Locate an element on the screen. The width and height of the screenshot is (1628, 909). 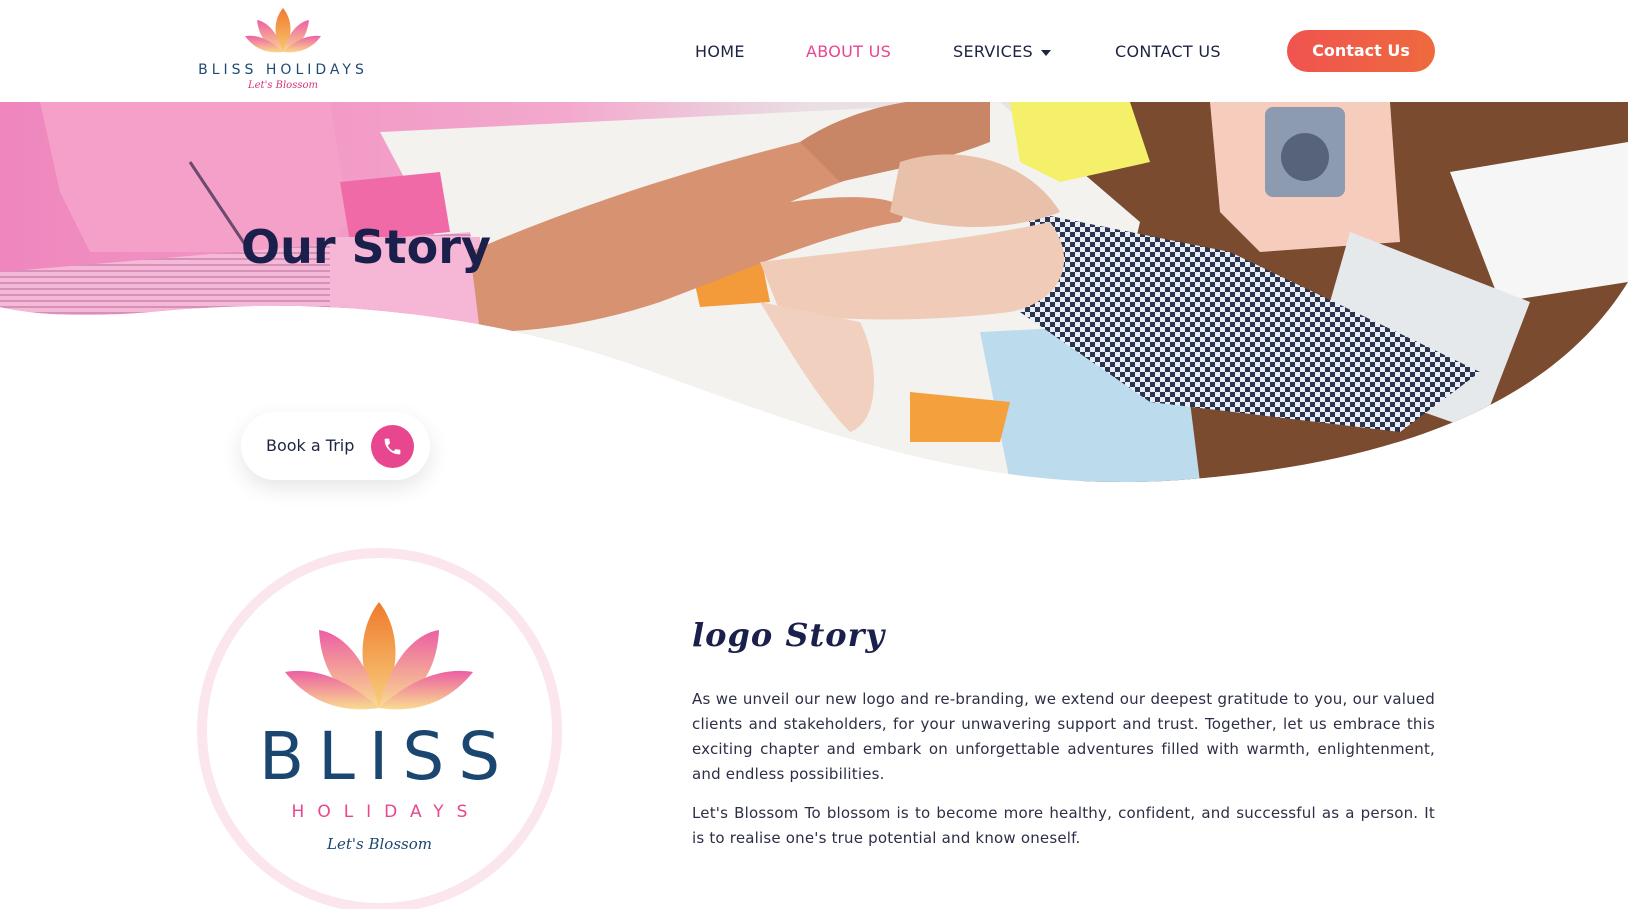
nav-contact-us: CONTACT US is located at coordinates (1168, 51).